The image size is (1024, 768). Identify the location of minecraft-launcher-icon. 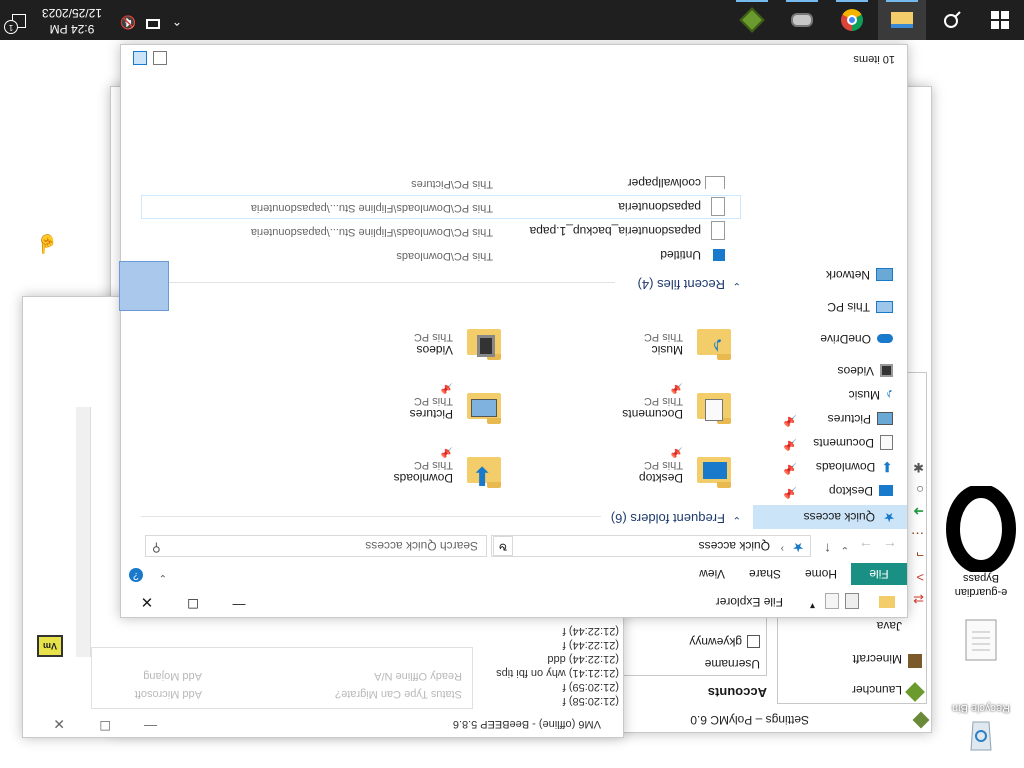
(752, 20).